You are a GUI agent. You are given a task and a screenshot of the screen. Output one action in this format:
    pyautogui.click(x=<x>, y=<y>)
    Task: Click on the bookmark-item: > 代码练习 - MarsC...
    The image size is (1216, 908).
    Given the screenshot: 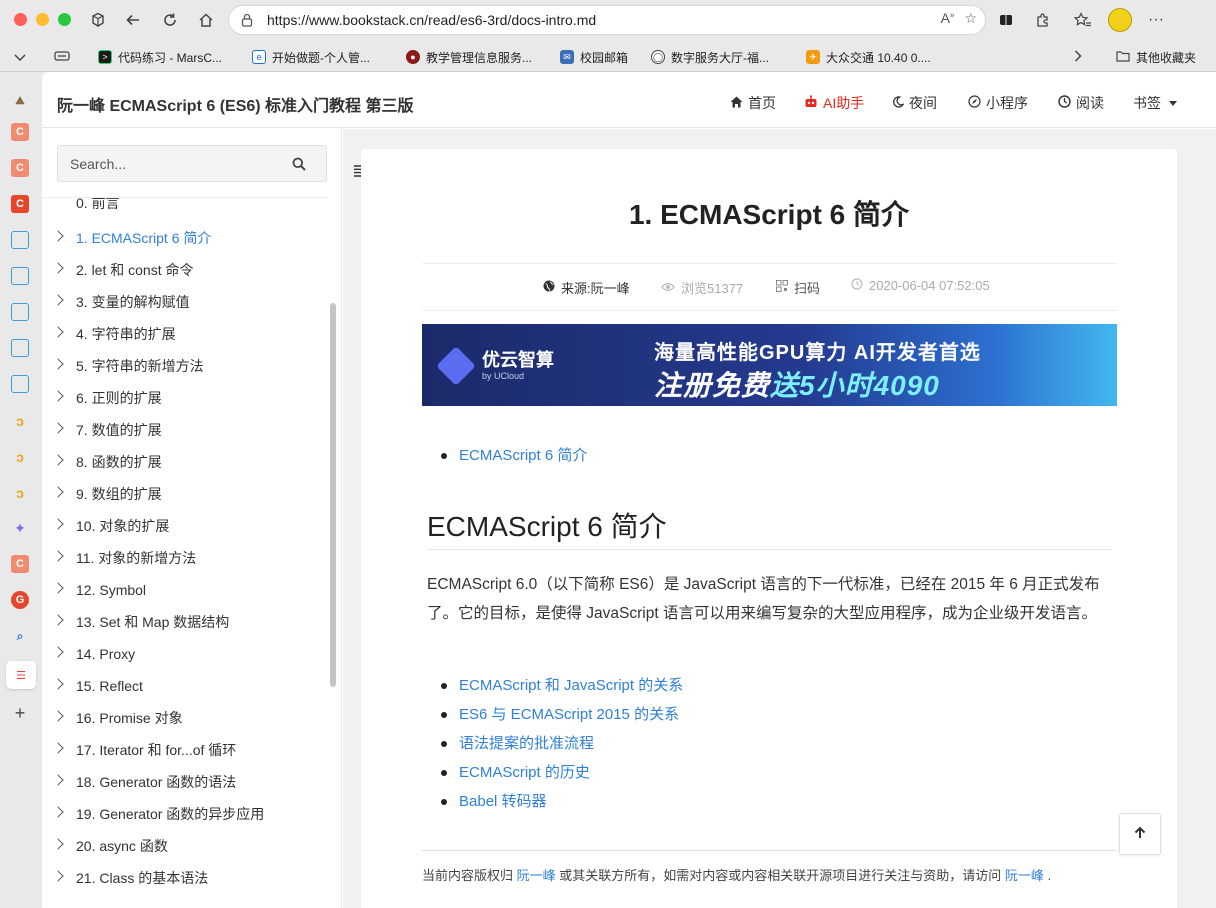 What is the action you would take?
    pyautogui.click(x=160, y=57)
    